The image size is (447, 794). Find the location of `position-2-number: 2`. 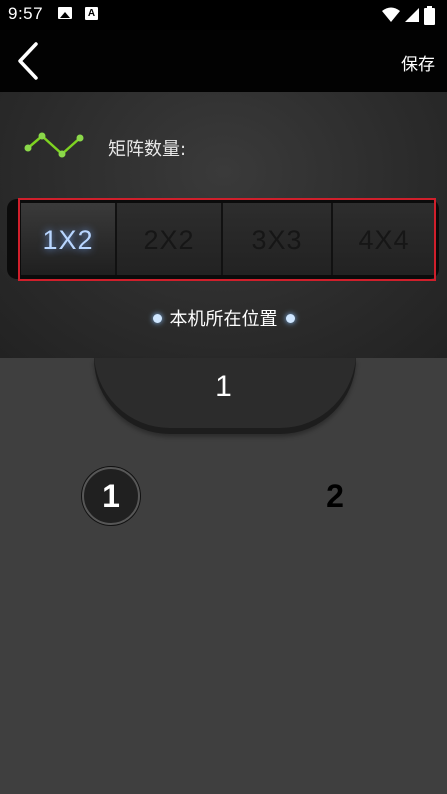

position-2-number: 2 is located at coordinates (335, 496).